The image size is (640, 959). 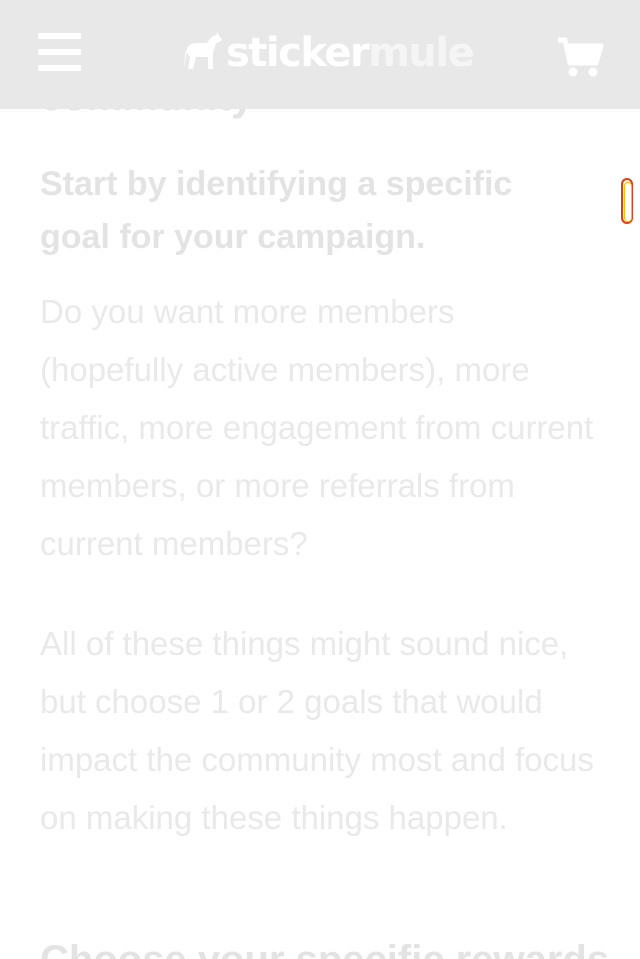 I want to click on mule-icon, so click(x=203, y=50).